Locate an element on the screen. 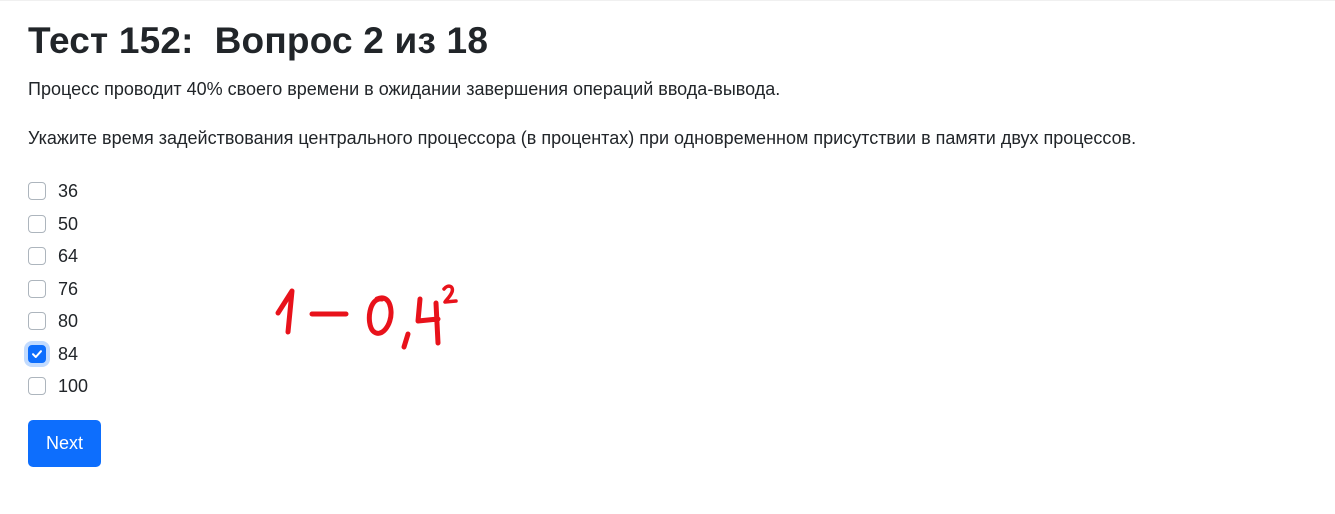  option-item: 80 is located at coordinates (58, 321).